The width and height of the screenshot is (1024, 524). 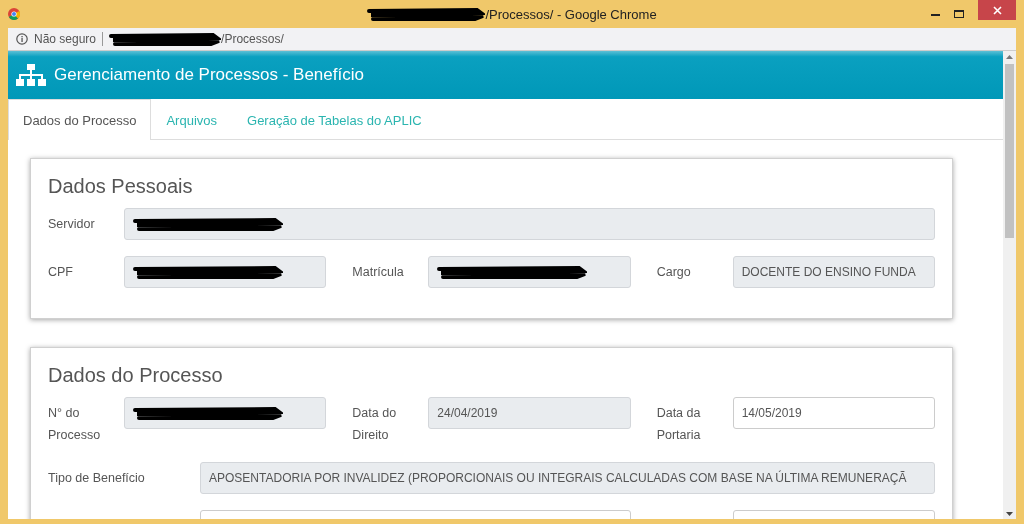 I want to click on sitemap-icon, so click(x=31, y=75).